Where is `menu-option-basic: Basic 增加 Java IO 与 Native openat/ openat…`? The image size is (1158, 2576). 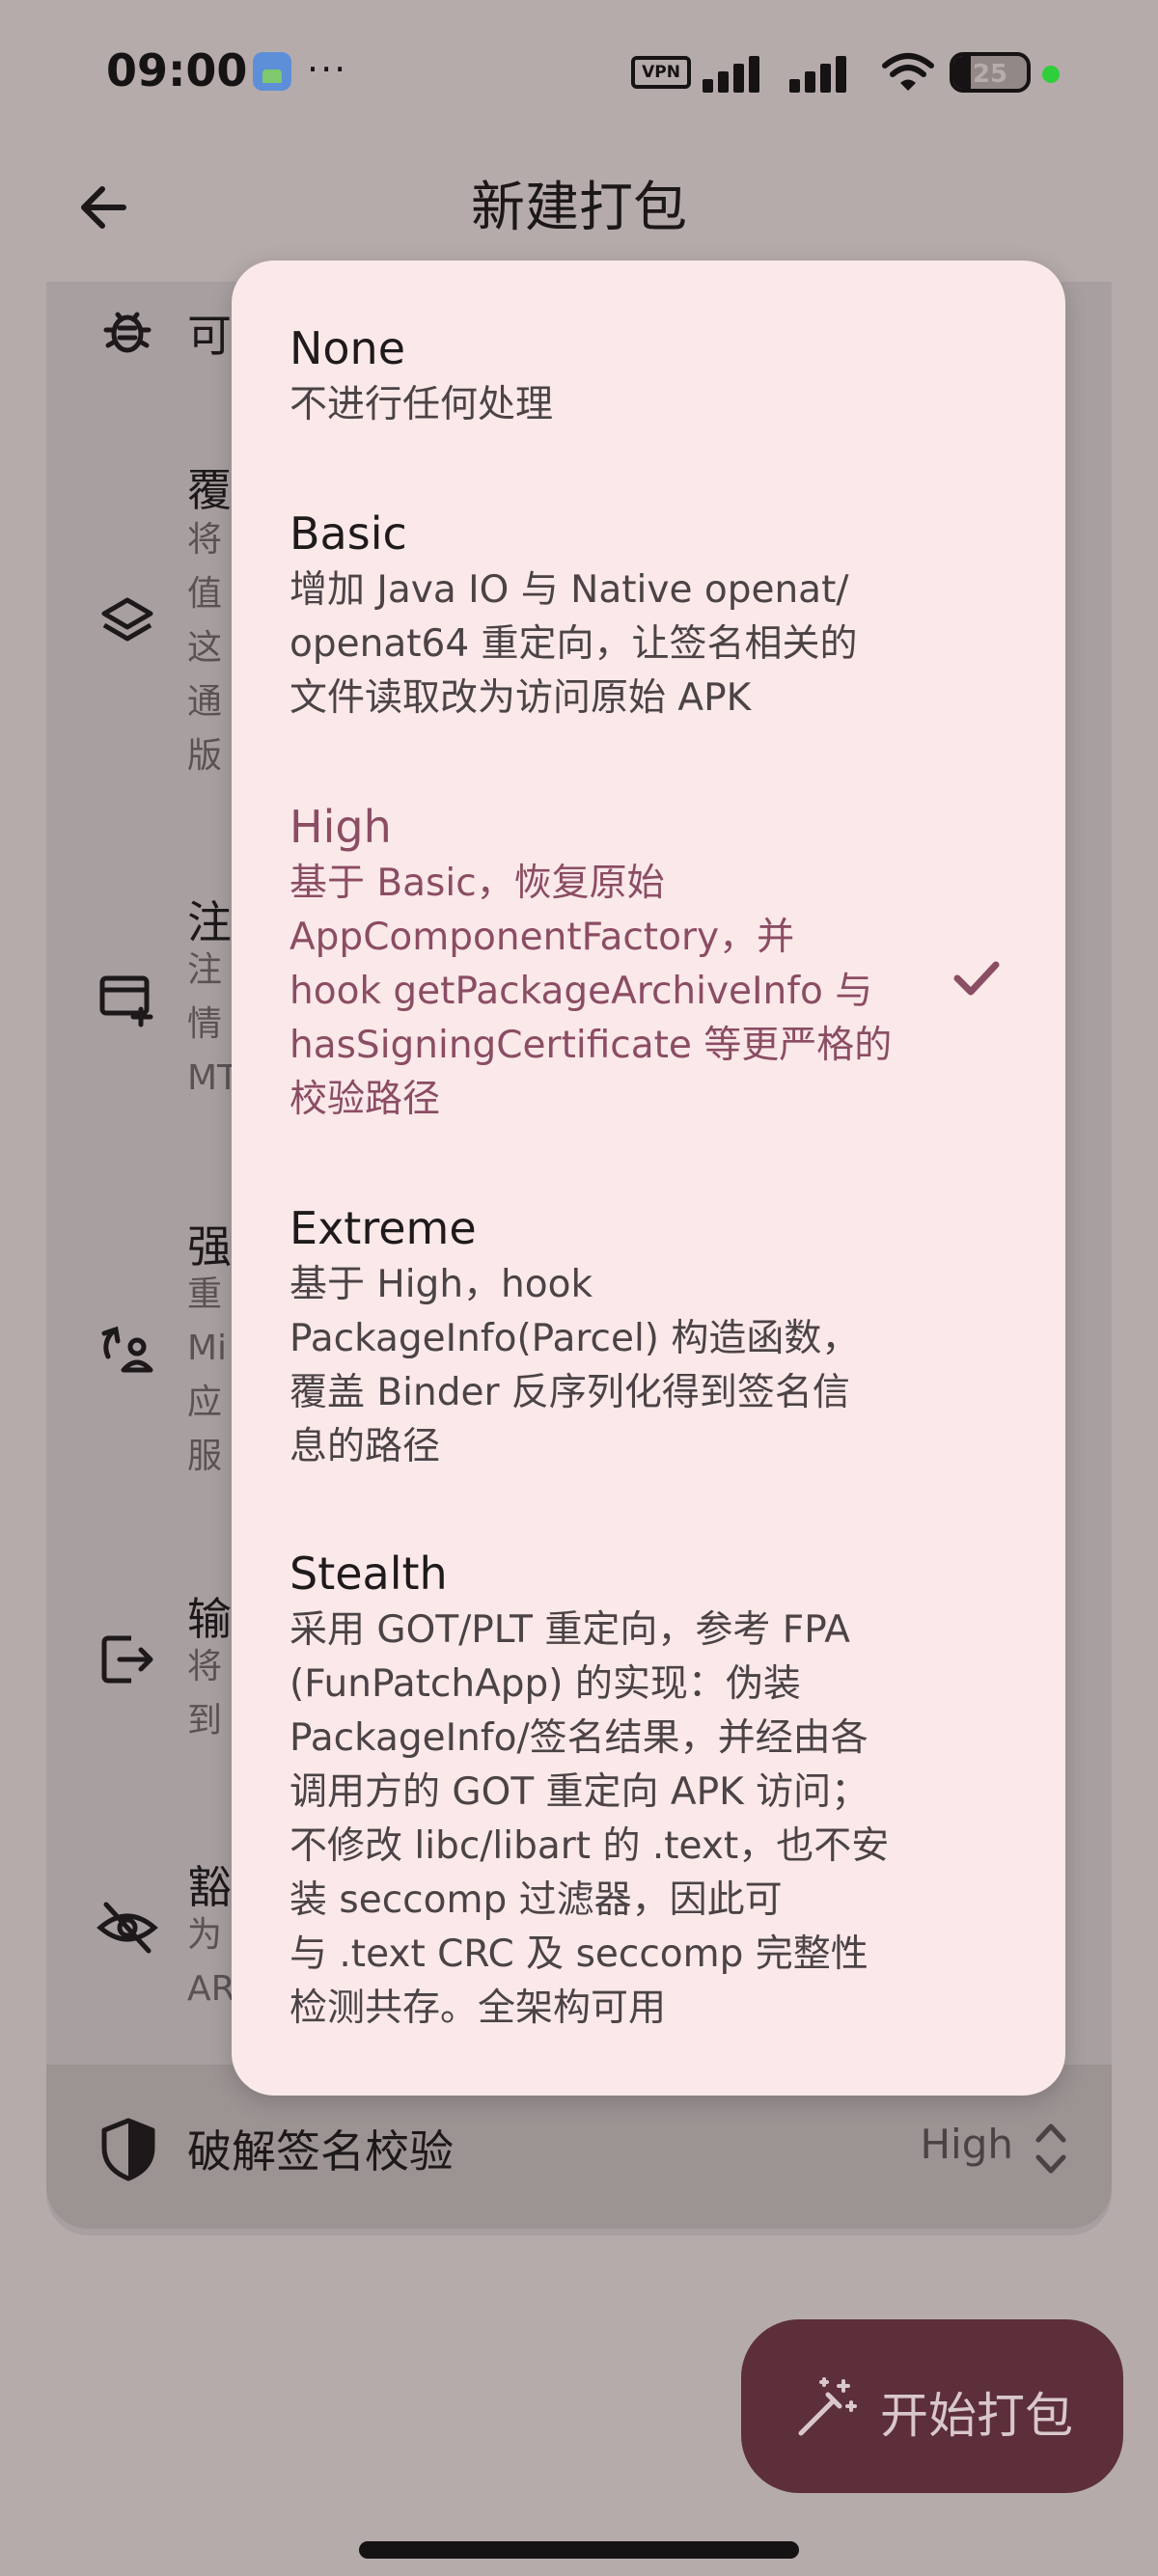
menu-option-basic: Basic 增加 Java IO 与 Native openat/ openat… is located at coordinates (648, 592).